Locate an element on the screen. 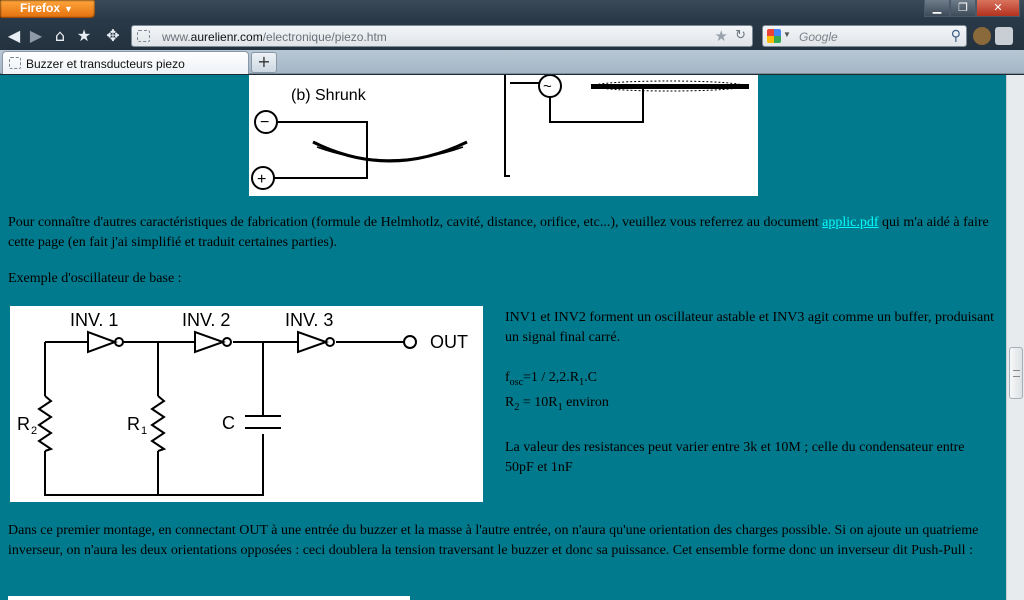  home-icon: ⌂ is located at coordinates (60, 36).